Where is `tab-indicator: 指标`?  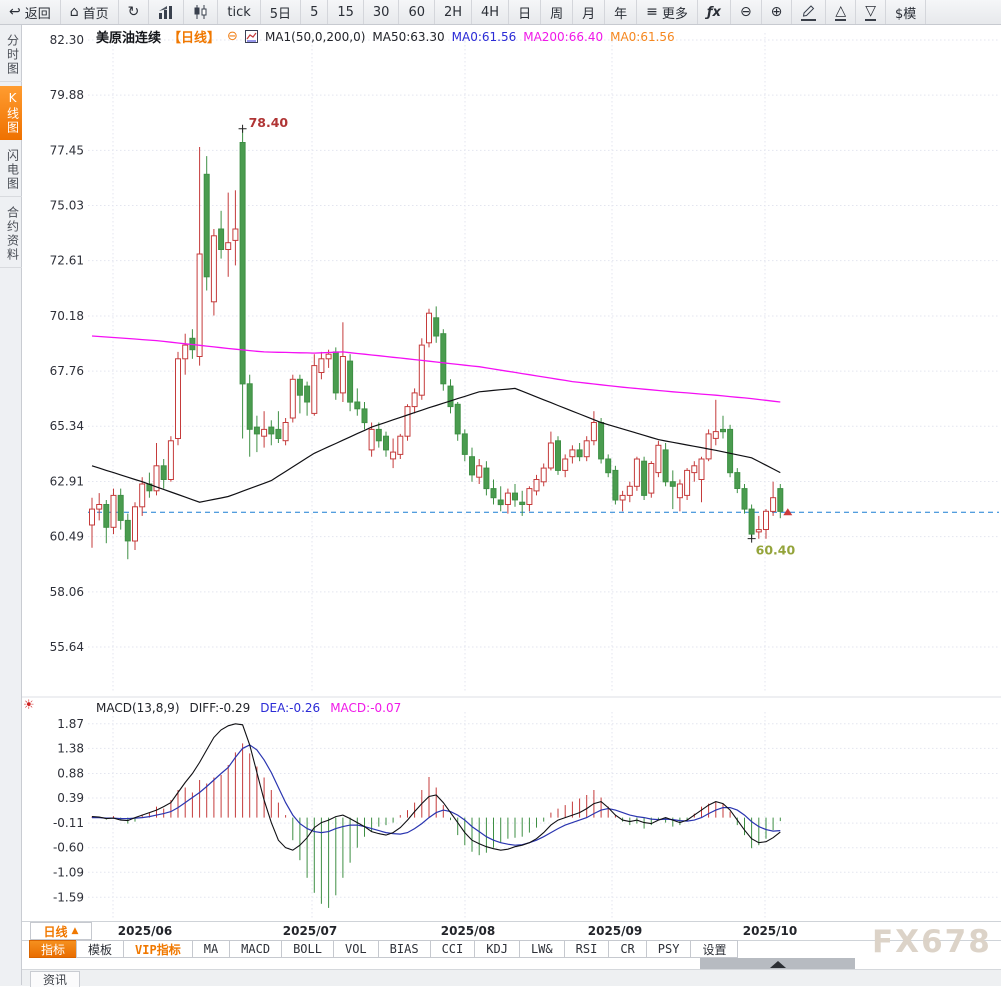
tab-indicator: 指标 is located at coordinates (53, 949).